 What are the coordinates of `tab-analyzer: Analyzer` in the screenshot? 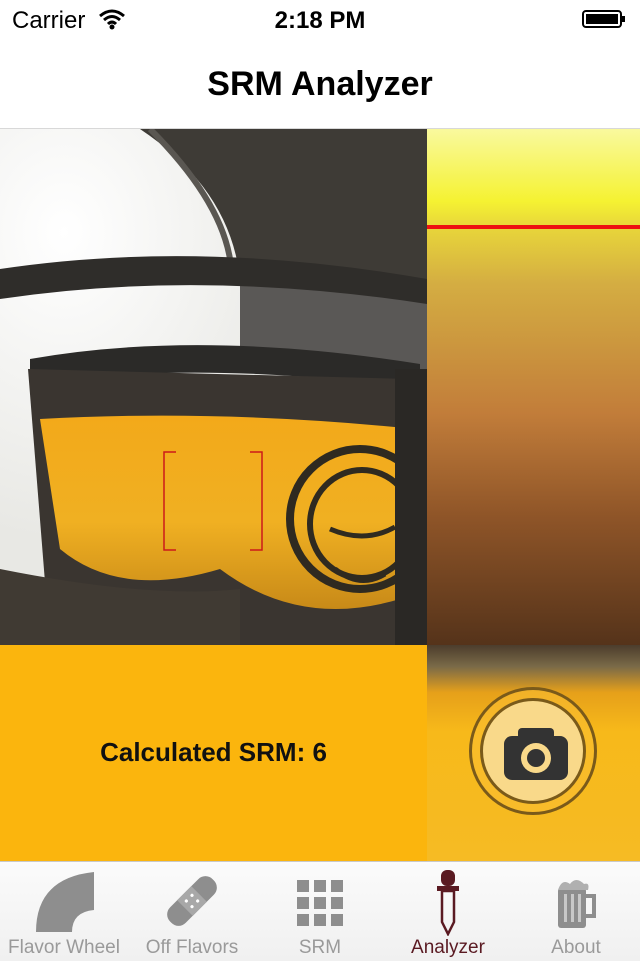 It's located at (448, 911).